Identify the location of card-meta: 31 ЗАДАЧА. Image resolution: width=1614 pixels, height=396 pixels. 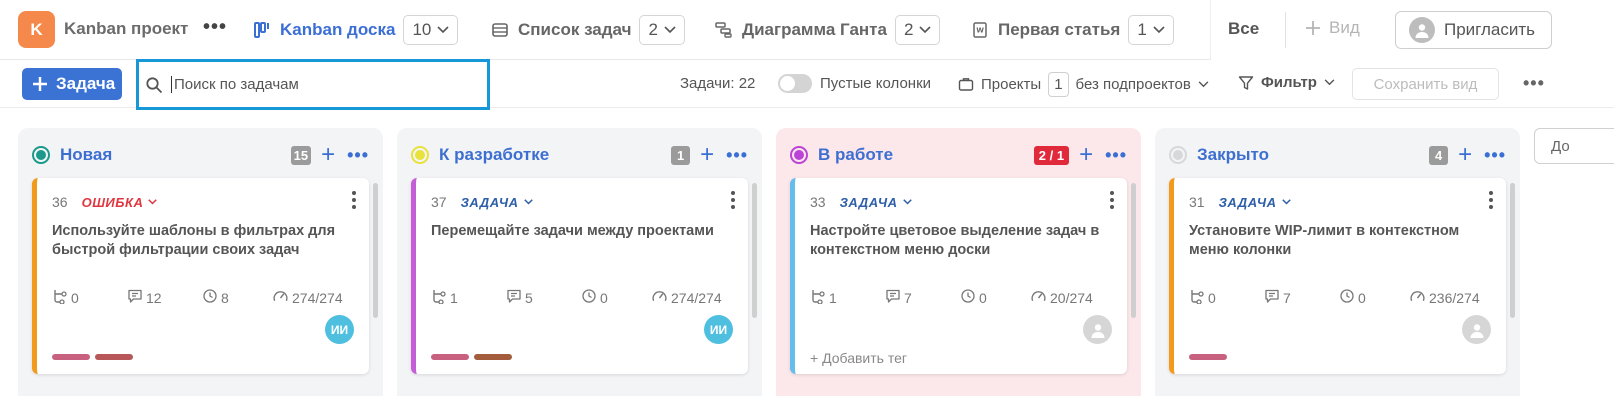
(1240, 202).